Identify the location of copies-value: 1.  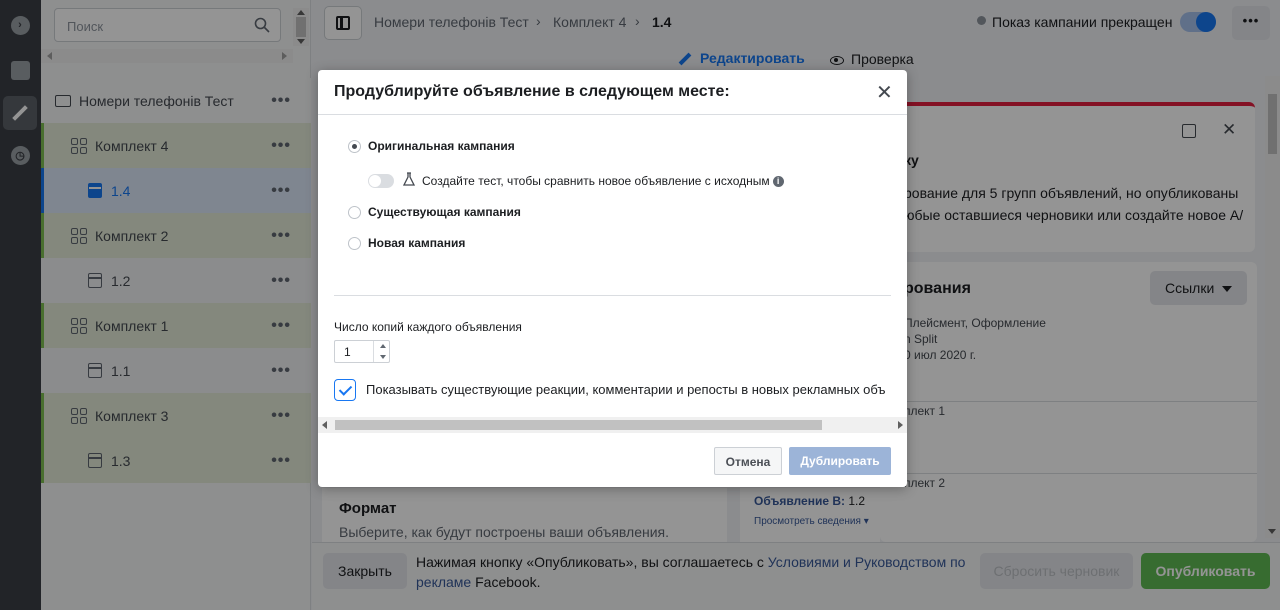
(347, 352).